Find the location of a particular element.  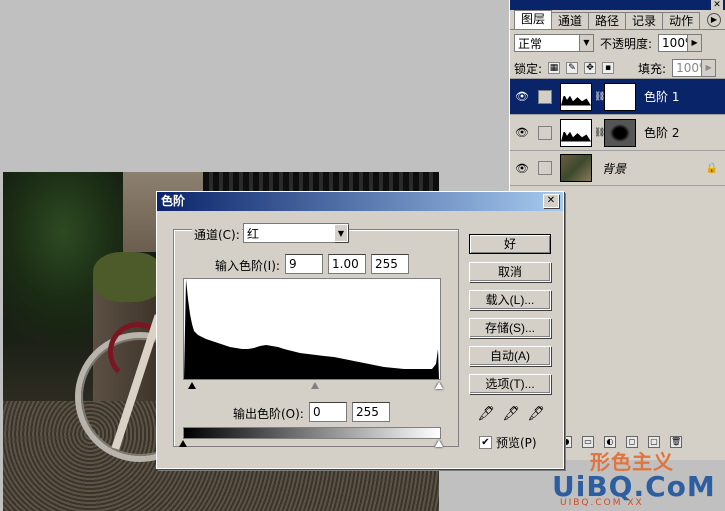

preview-checkbox-row: ✔ 预览(P) is located at coordinates (508, 442).